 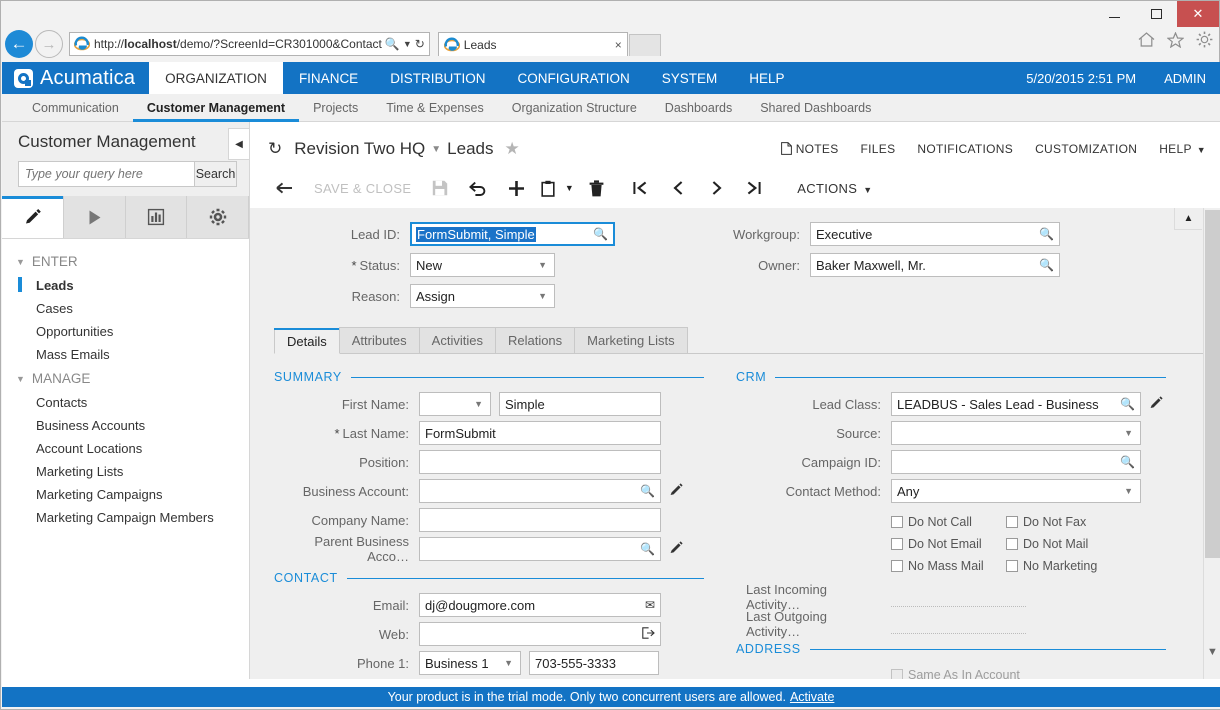 What do you see at coordinates (878, 149) in the screenshot?
I see `files-button: FILES` at bounding box center [878, 149].